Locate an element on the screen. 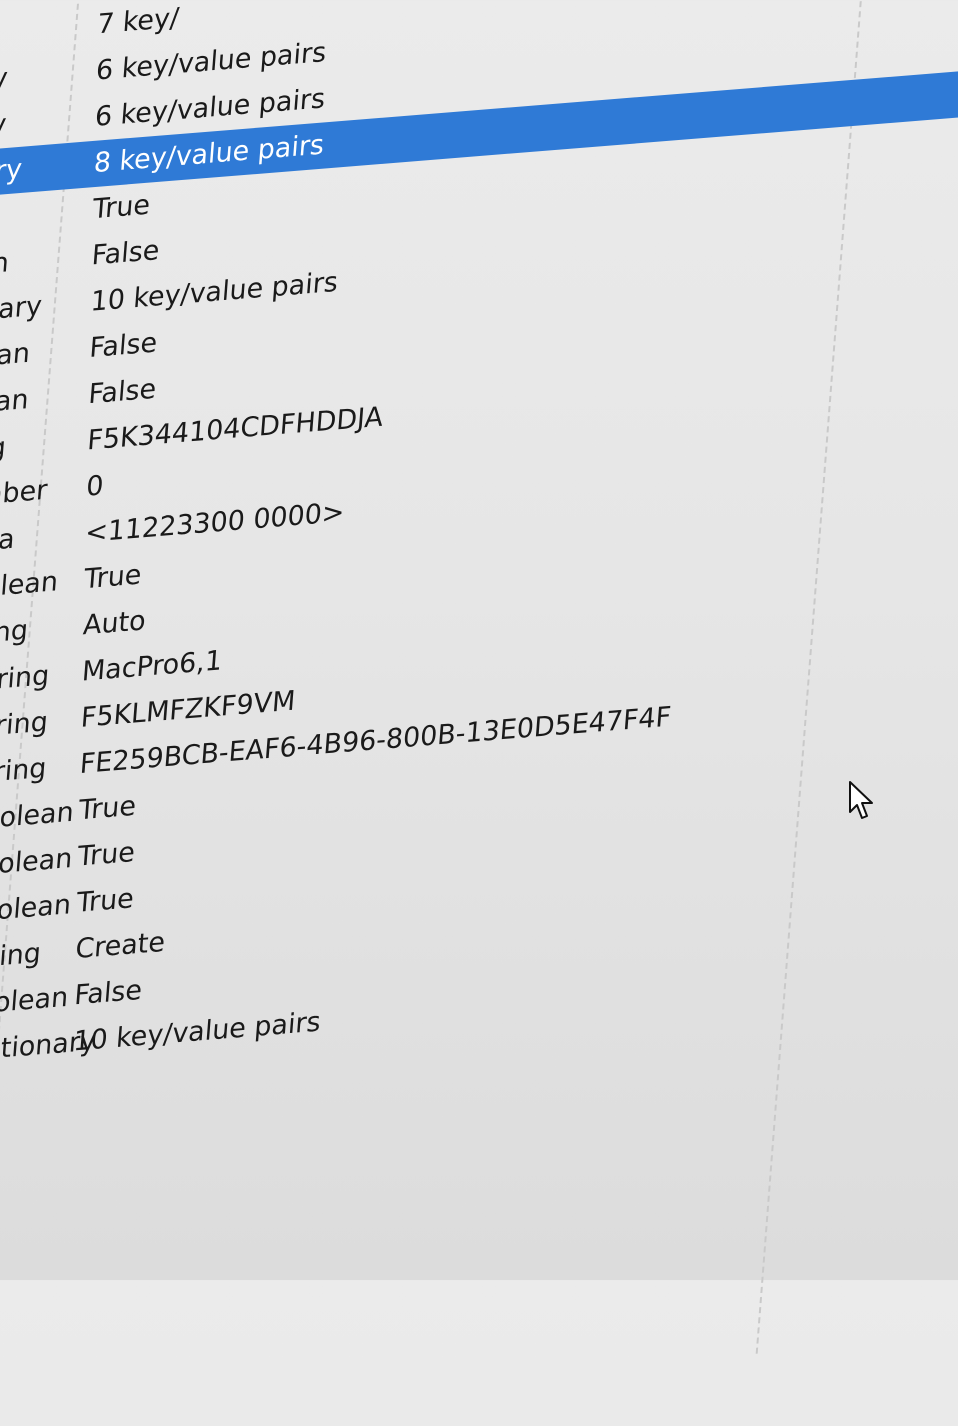 This screenshot has width=958, height=1426. row-value-cell: 7 key/ is located at coordinates (137, 24).